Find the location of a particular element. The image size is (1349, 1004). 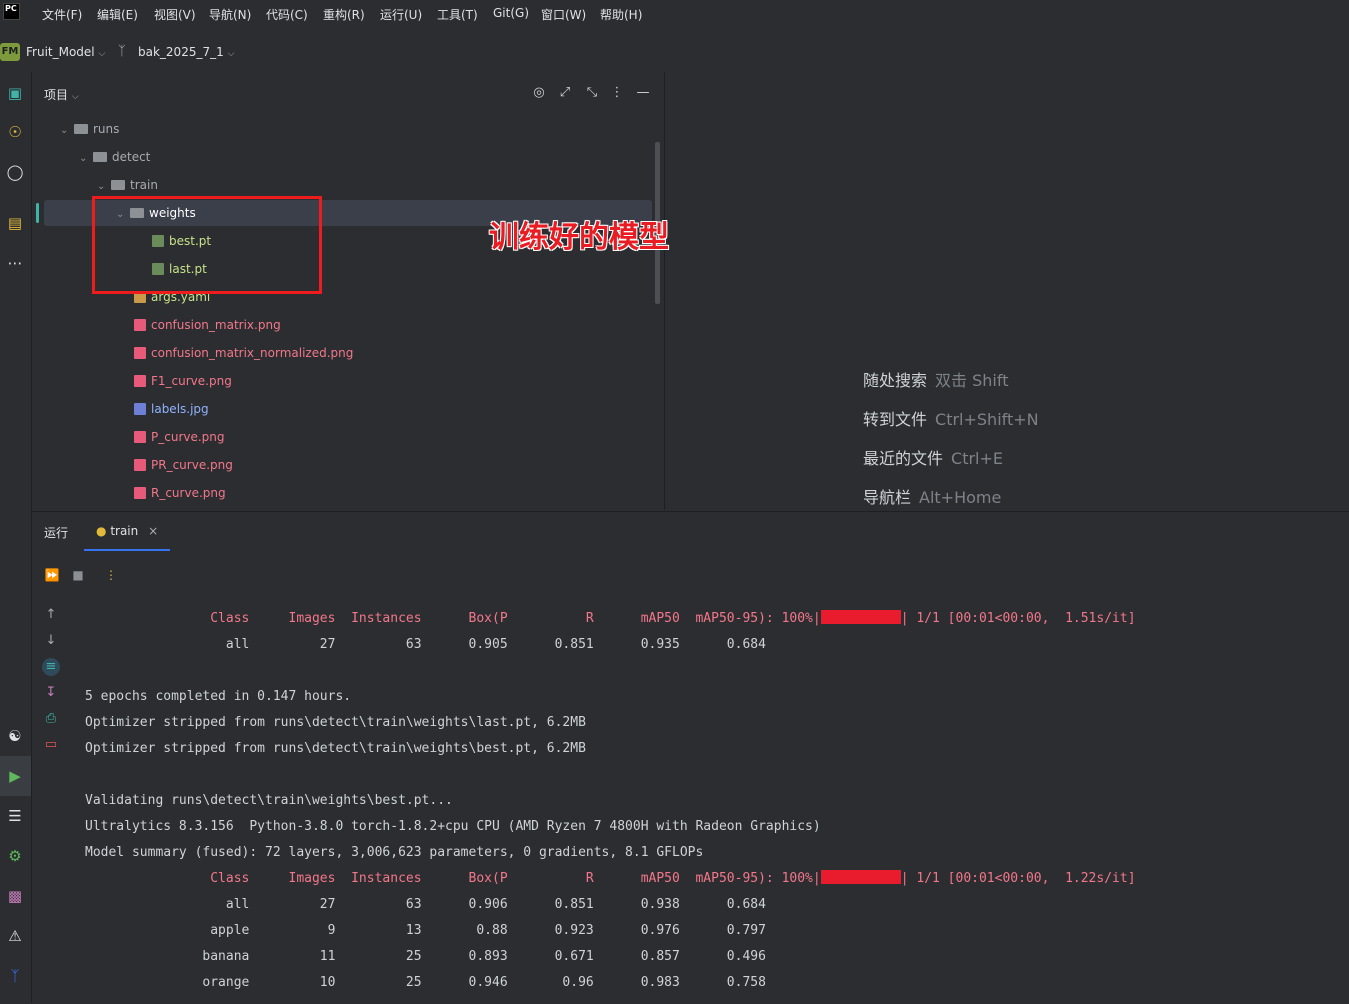

hint-navigation-bar: 导航栏 Alt+Home is located at coordinates (932, 496).